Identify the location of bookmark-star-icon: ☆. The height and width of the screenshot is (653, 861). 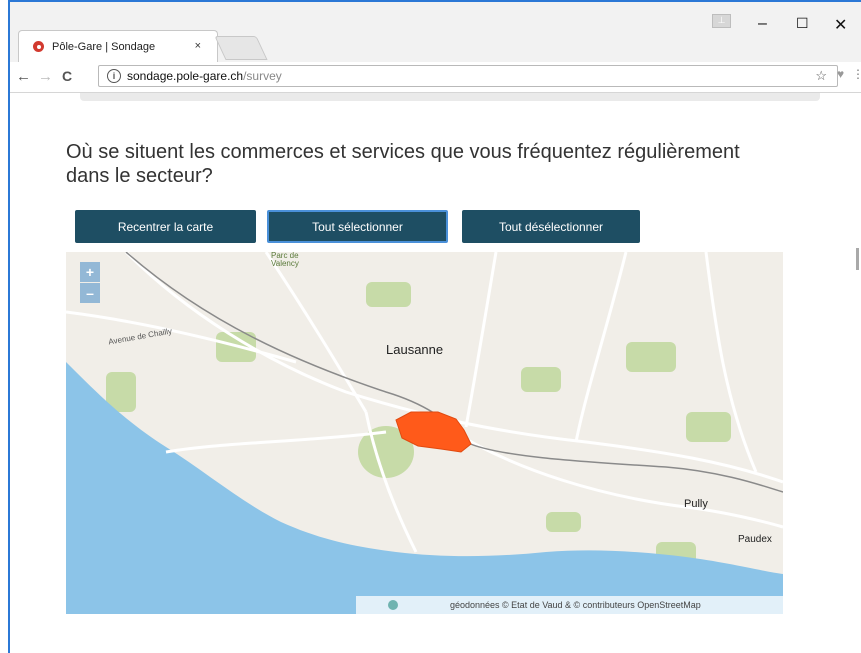
(821, 76).